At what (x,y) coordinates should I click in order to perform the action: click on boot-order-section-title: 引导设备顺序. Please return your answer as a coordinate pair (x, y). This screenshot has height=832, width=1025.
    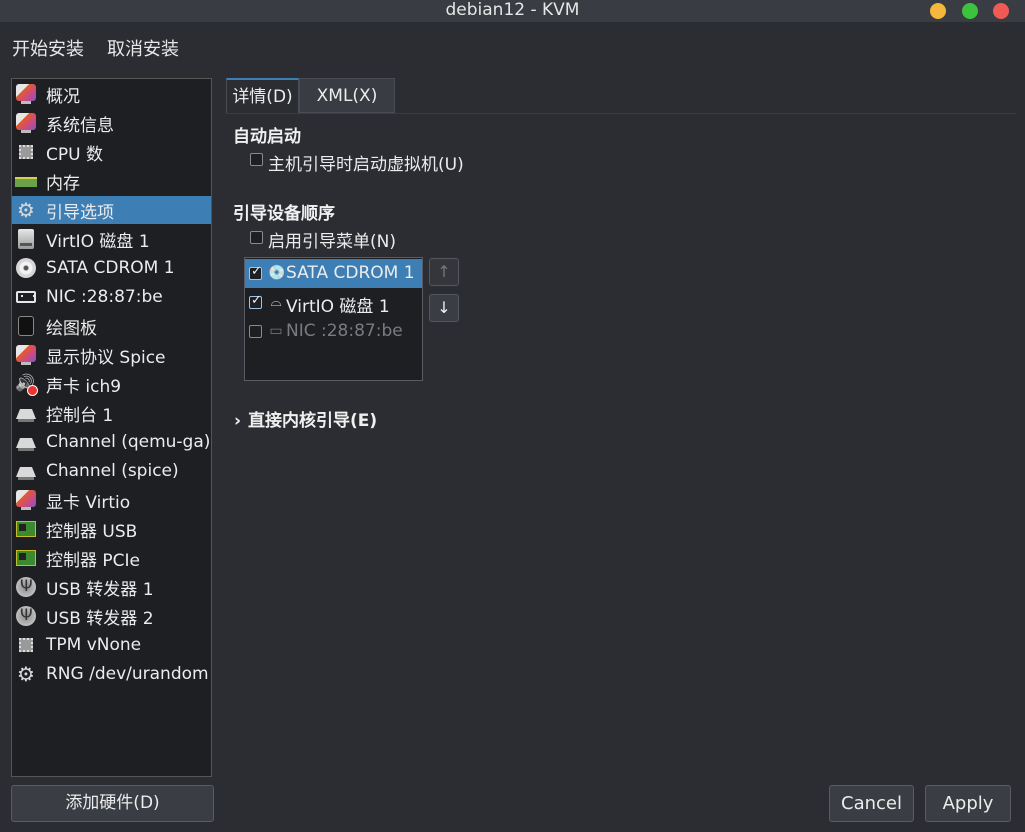
    Looking at the image, I should click on (284, 214).